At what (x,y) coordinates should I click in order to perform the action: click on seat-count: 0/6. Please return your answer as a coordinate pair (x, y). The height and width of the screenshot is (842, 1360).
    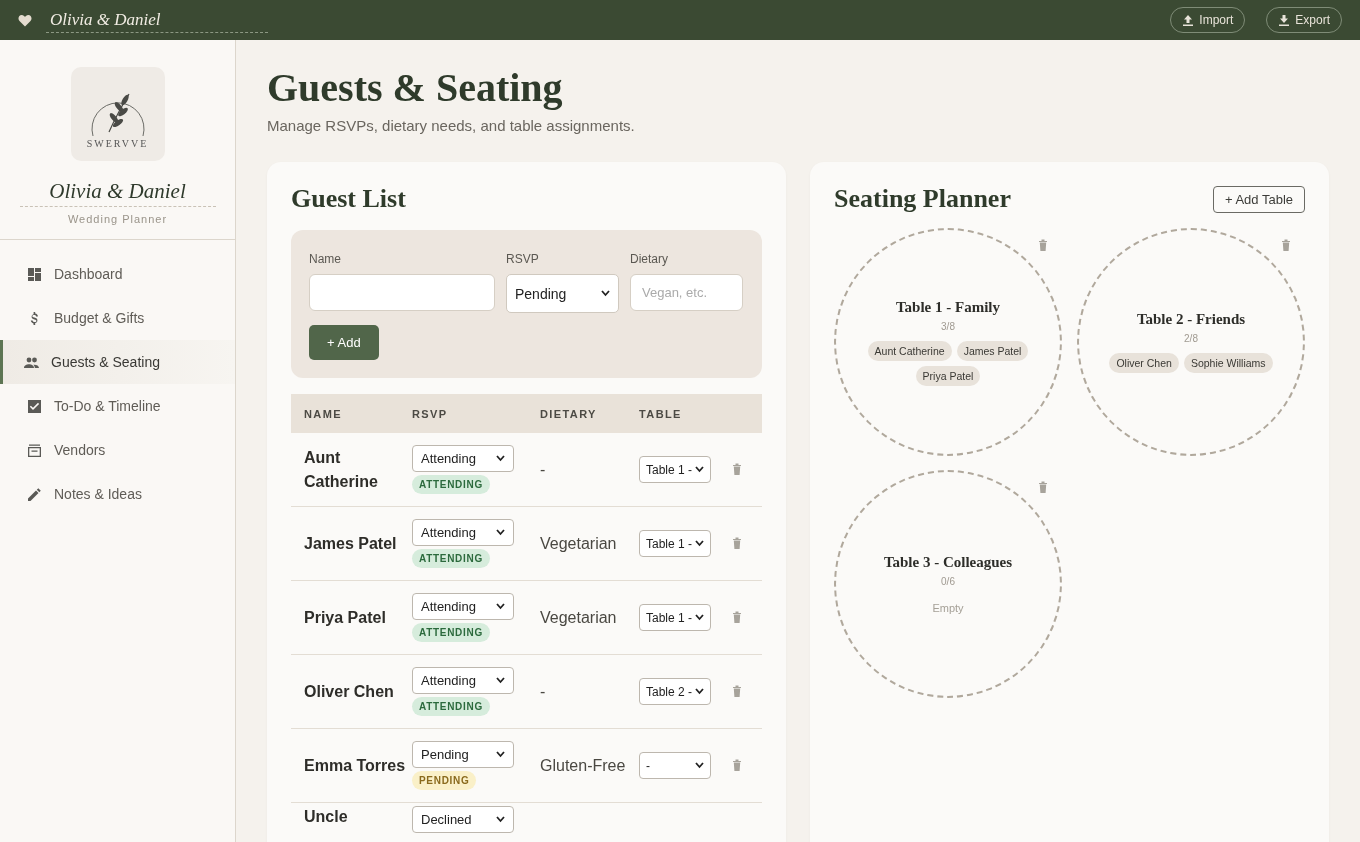
    Looking at the image, I should click on (948, 581).